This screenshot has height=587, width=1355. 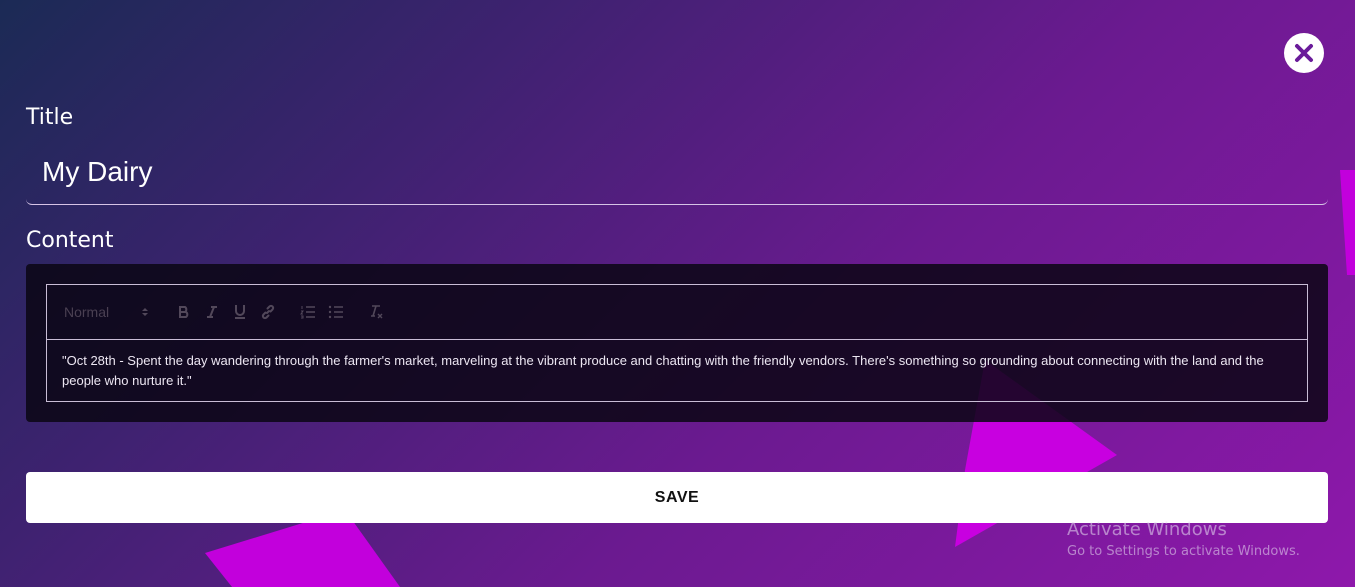 I want to click on underline-icon, so click(x=240, y=312).